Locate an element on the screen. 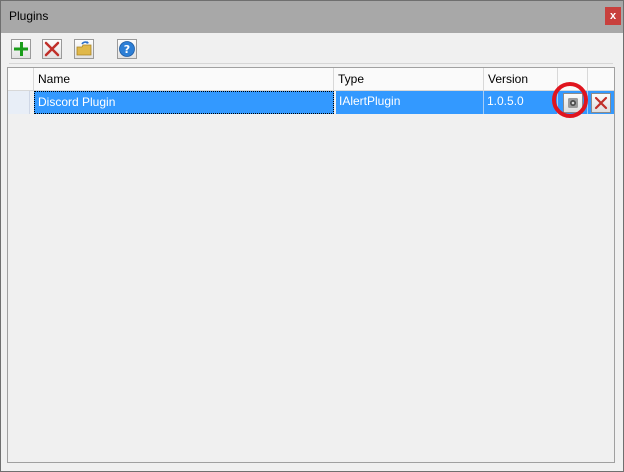 The height and width of the screenshot is (472, 624). delete-plugin-button is located at coordinates (601, 103).